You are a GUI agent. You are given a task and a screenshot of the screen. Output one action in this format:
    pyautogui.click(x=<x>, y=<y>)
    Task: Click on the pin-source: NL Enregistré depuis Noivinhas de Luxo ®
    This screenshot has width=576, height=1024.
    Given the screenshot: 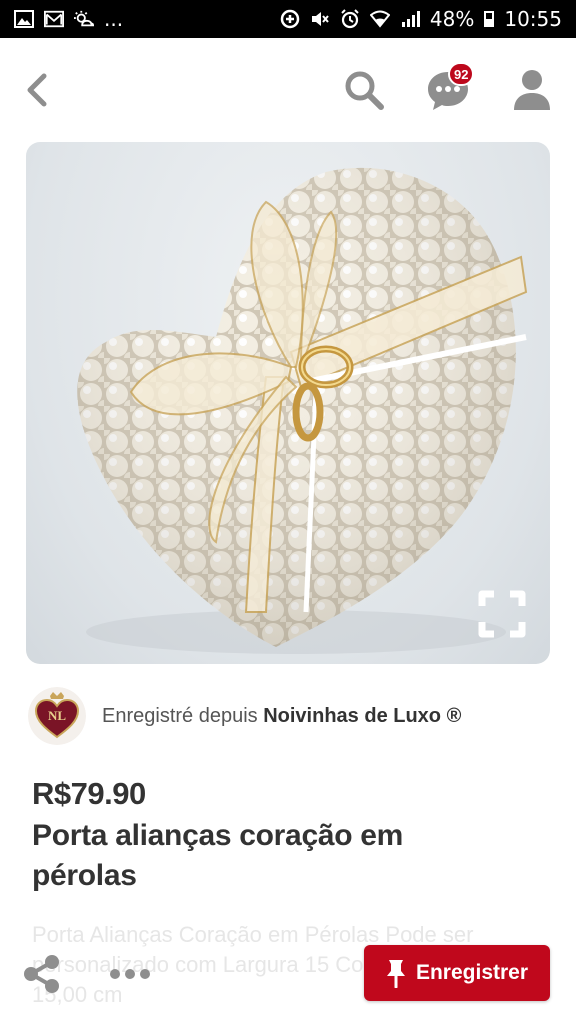 What is the action you would take?
    pyautogui.click(x=293, y=716)
    